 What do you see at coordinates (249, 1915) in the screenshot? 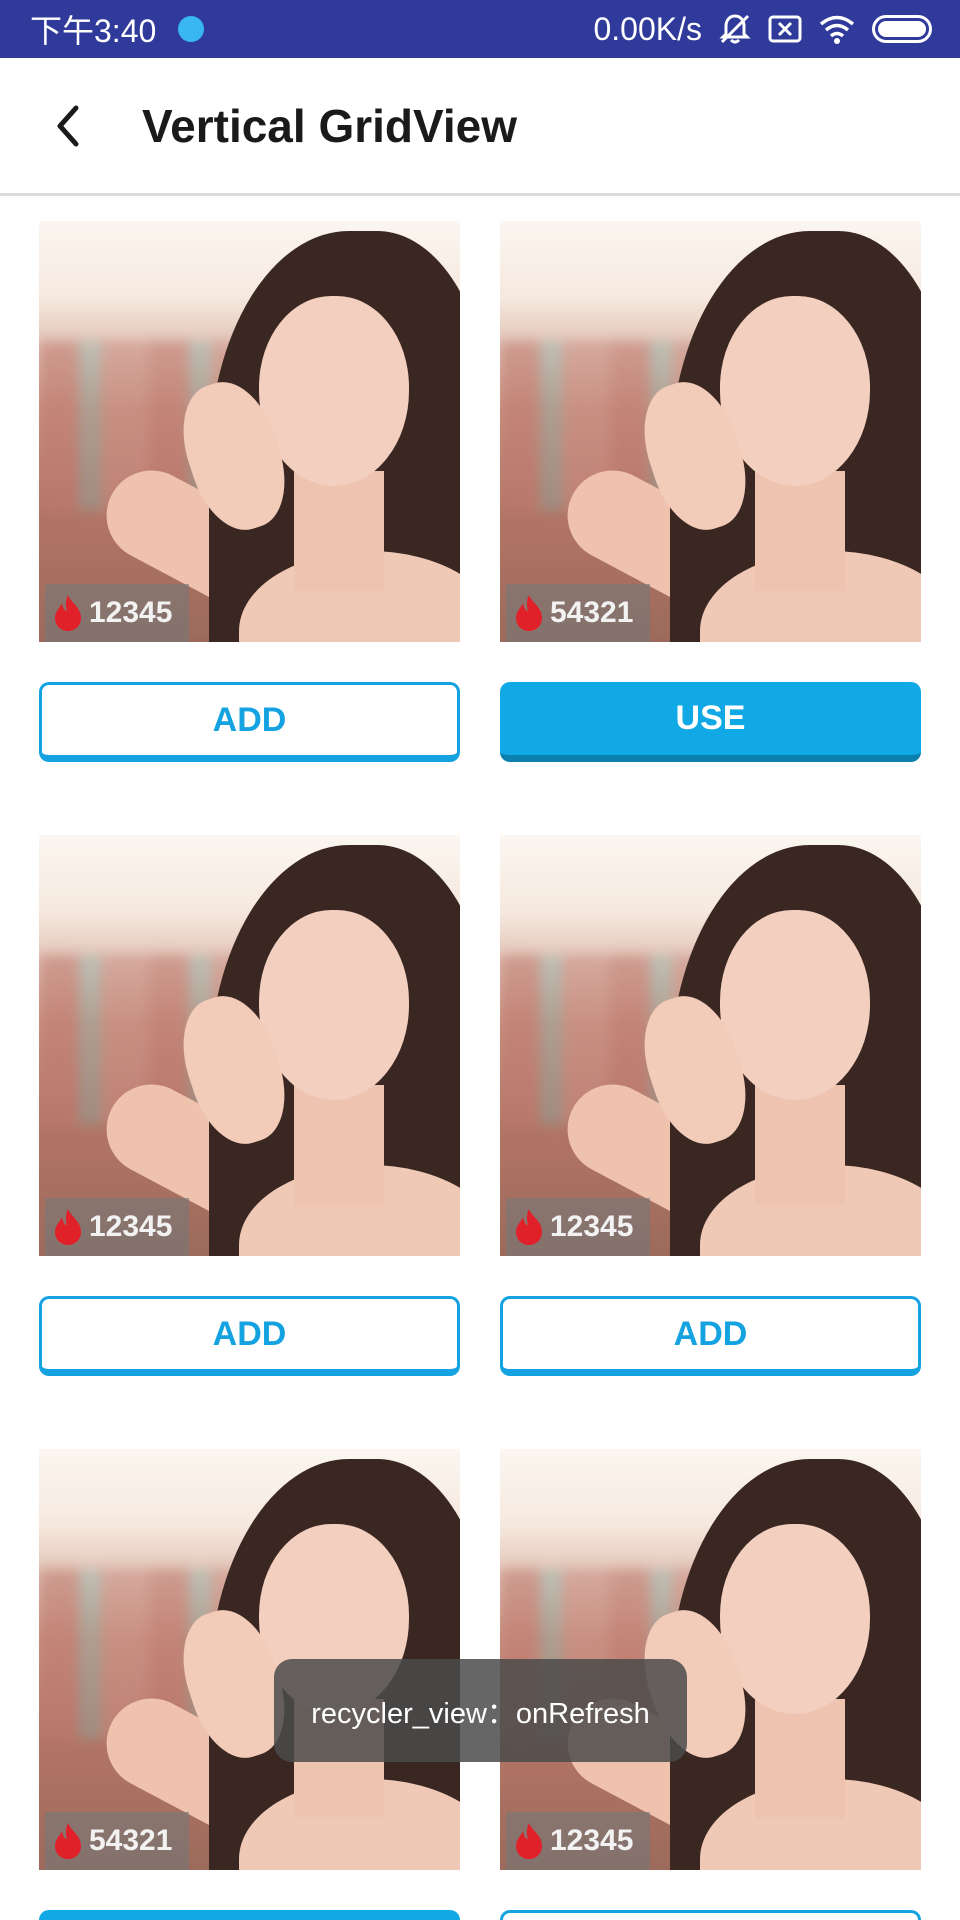
I see `use-button` at bounding box center [249, 1915].